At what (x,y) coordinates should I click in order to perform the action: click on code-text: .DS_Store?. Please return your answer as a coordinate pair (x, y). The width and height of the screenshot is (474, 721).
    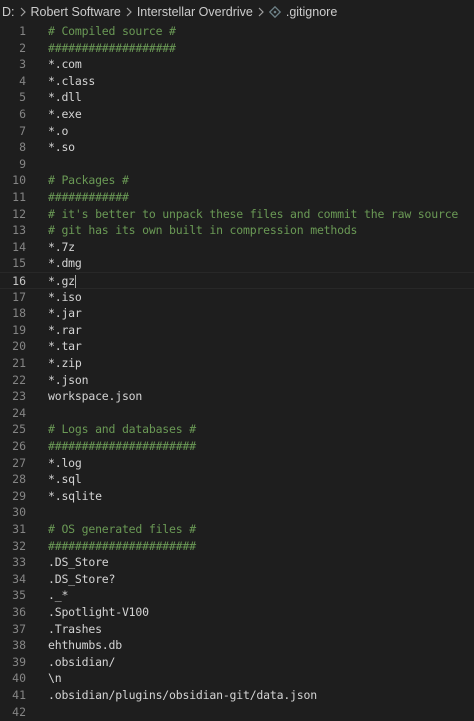
    Looking at the image, I should click on (81, 579).